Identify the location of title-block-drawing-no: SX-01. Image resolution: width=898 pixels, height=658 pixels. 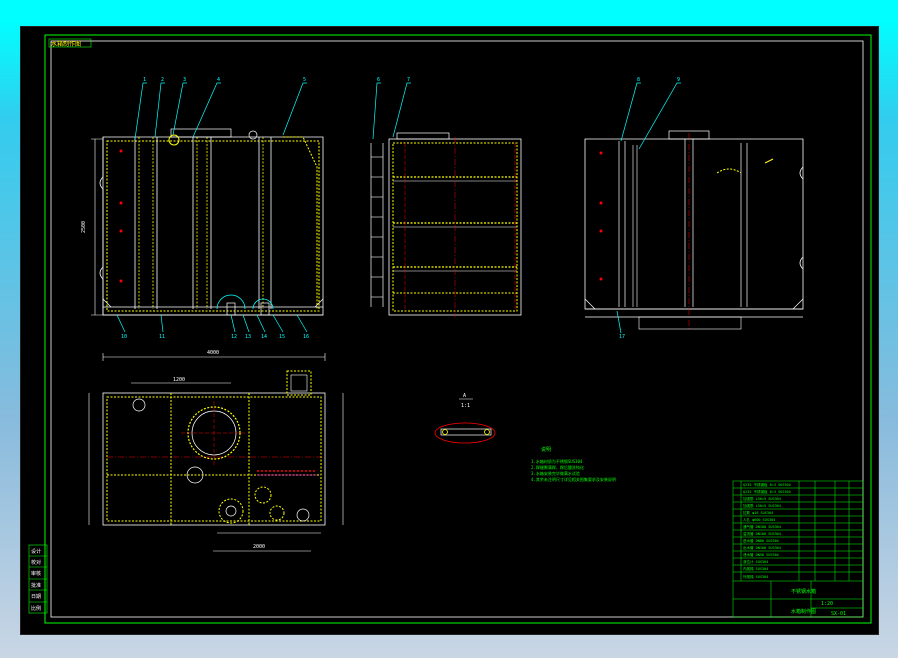
(838, 614).